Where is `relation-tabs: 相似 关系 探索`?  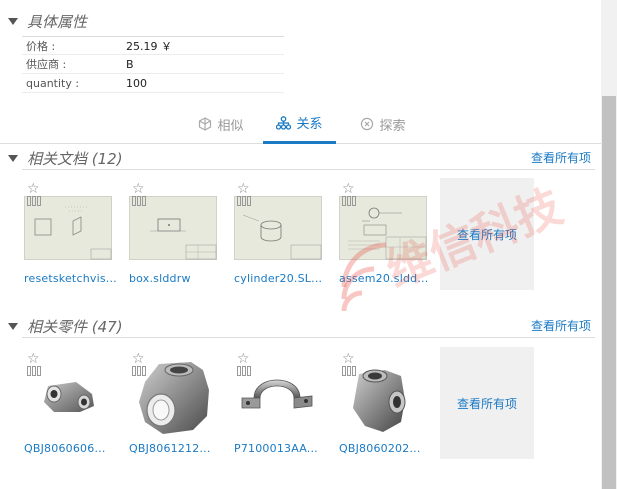 relation-tabs: 相似 关系 探索 is located at coordinates (300, 124).